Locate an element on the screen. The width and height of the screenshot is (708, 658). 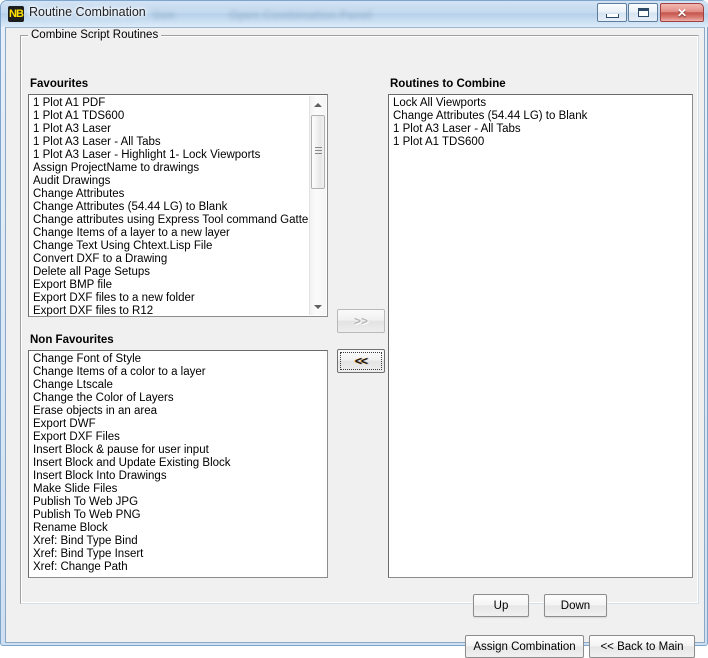
list-item: Xref: Bind Type Insert is located at coordinates (178, 554).